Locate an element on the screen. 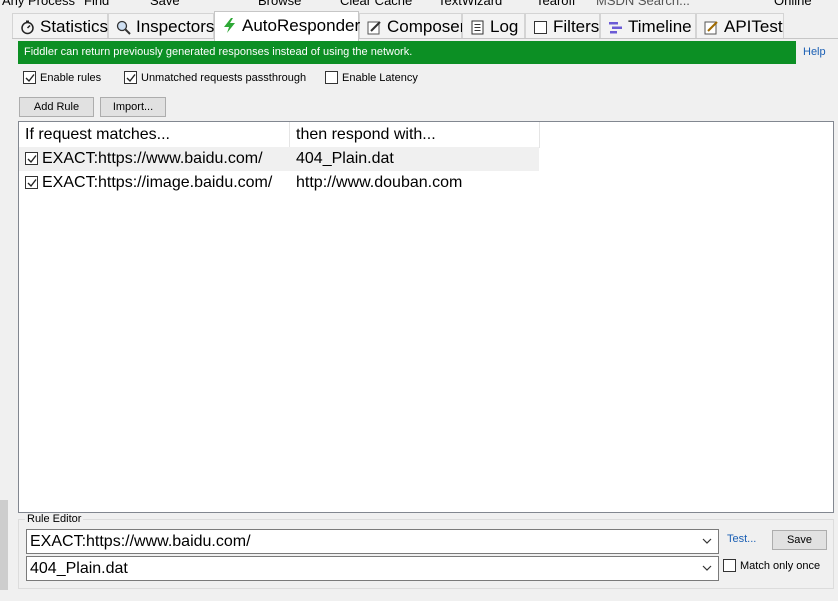 The width and height of the screenshot is (838, 601). tab-label: Filters is located at coordinates (576, 26).